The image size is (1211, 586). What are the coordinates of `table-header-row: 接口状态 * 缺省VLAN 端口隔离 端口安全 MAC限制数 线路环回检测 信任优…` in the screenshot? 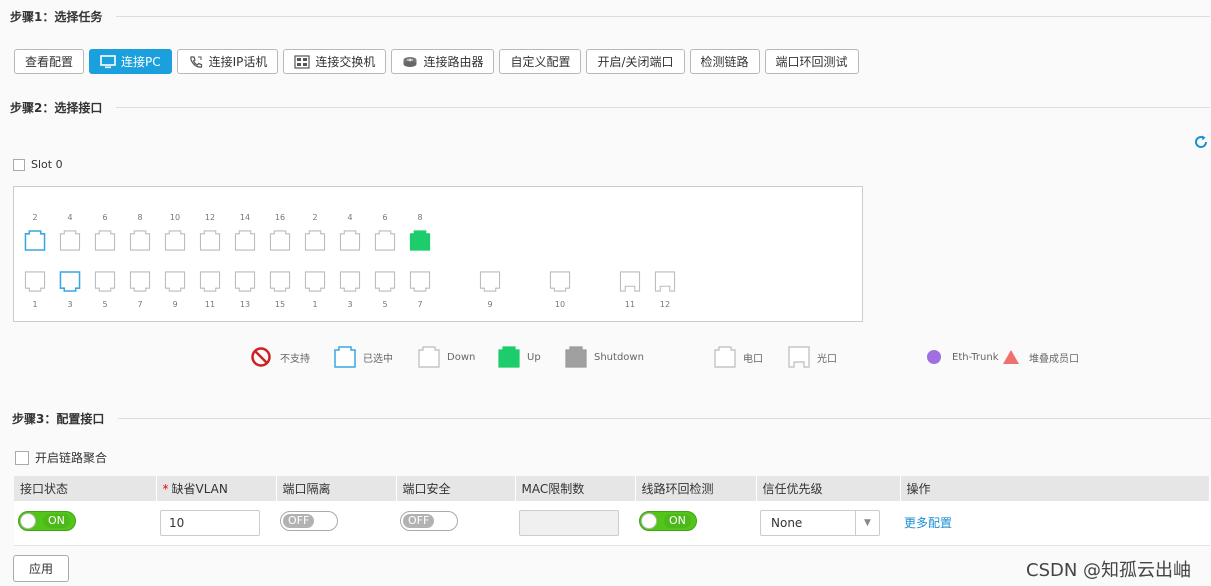 It's located at (612, 488).